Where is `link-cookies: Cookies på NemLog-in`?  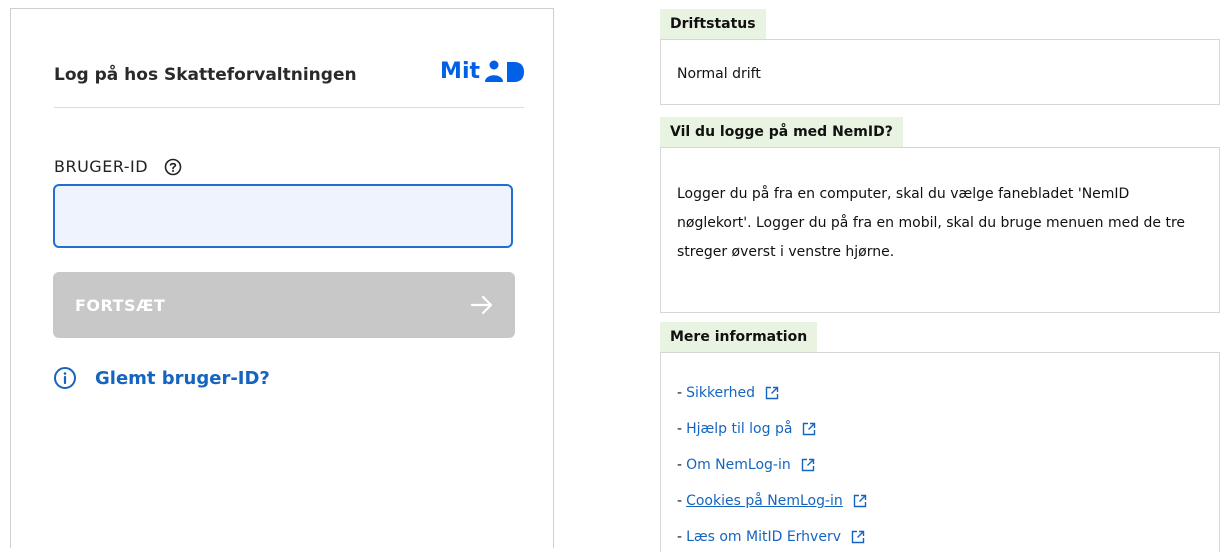
link-cookies: Cookies på NemLog-in is located at coordinates (764, 501).